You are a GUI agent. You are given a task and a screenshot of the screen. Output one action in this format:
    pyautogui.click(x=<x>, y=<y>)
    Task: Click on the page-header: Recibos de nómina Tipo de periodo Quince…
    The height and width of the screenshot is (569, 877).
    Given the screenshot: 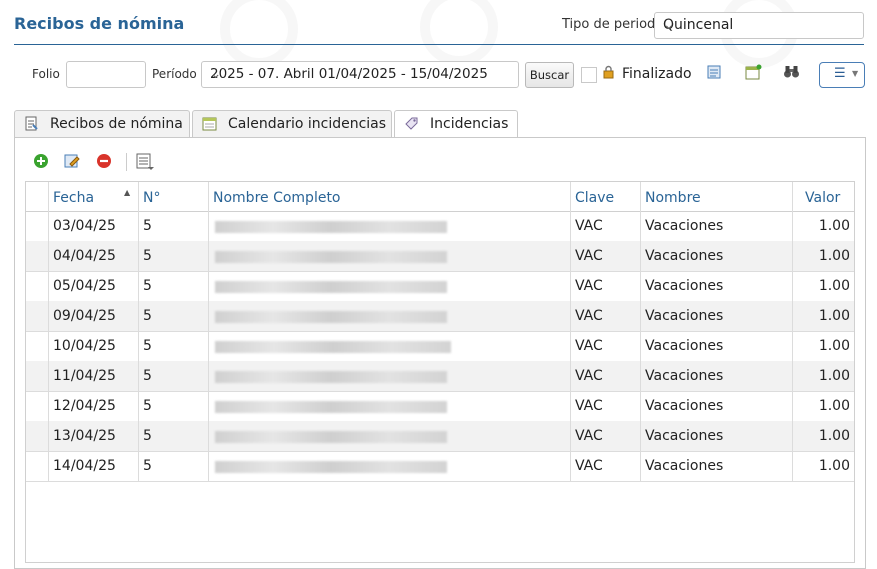 What is the action you would take?
    pyautogui.click(x=438, y=24)
    